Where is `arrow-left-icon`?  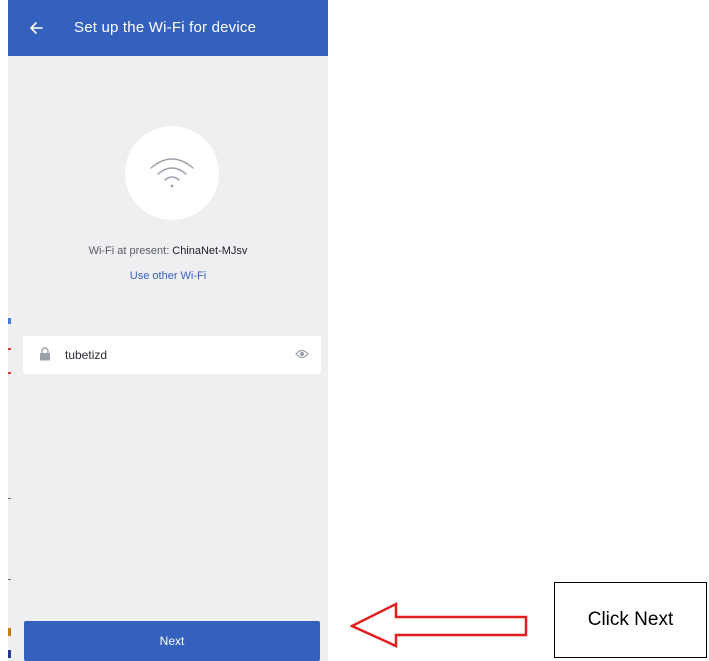
arrow-left-icon is located at coordinates (36, 28).